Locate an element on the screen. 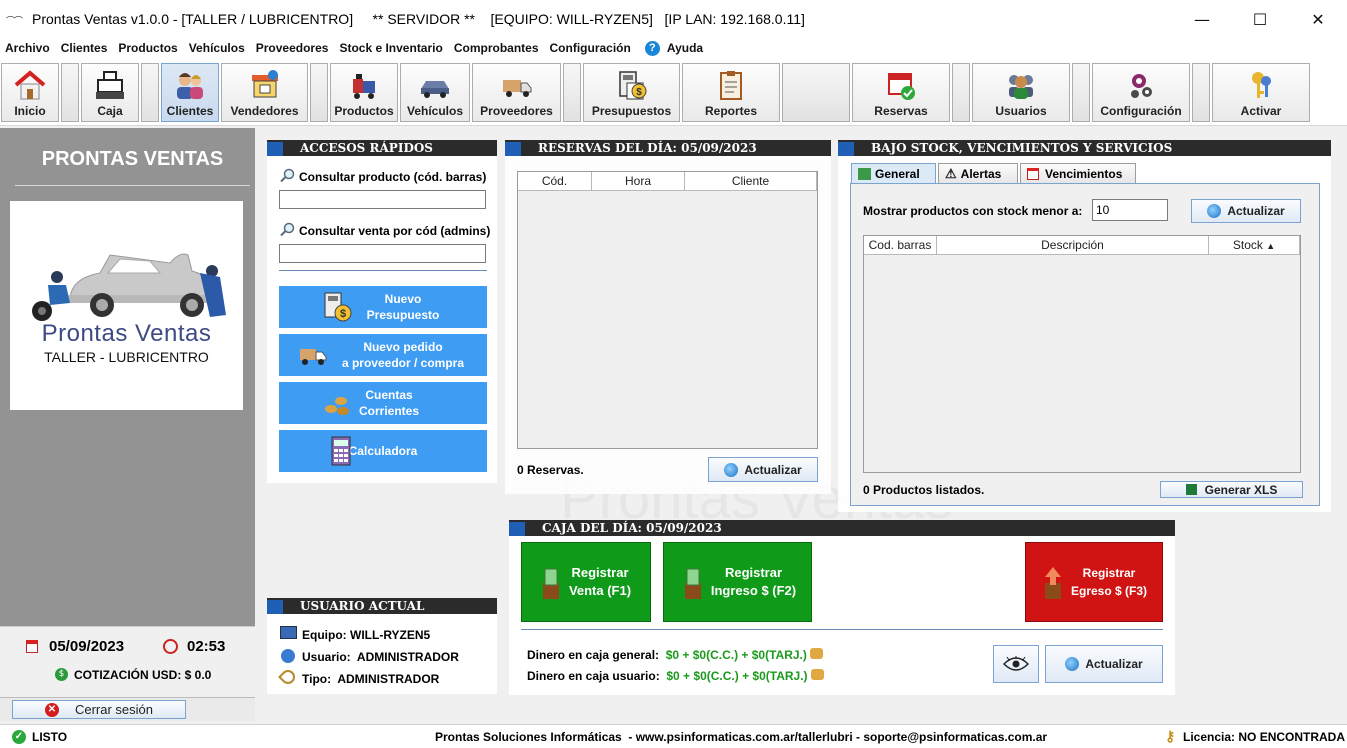 The image size is (1347, 748). toolbar-activar-button: Activar is located at coordinates (1261, 92).